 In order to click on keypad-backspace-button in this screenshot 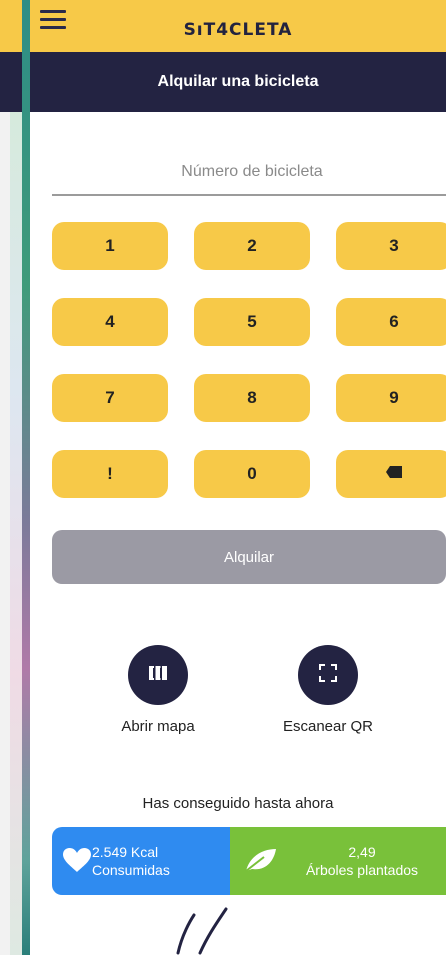, I will do `click(391, 474)`.